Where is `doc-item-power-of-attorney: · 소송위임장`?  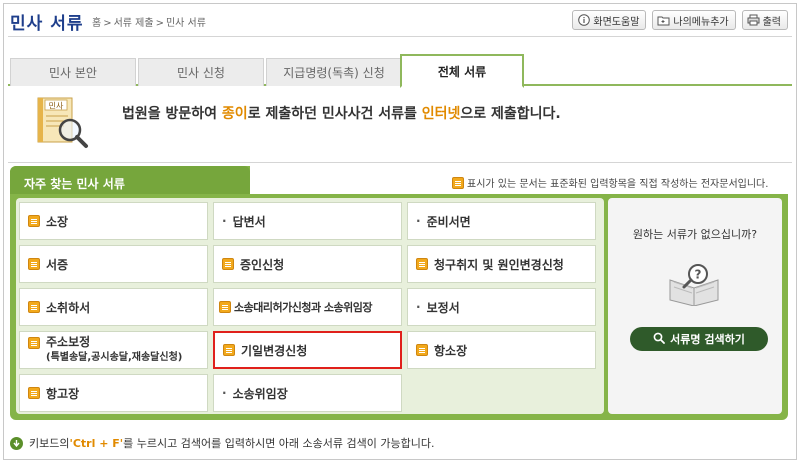 doc-item-power-of-attorney: · 소송위임장 is located at coordinates (307, 393).